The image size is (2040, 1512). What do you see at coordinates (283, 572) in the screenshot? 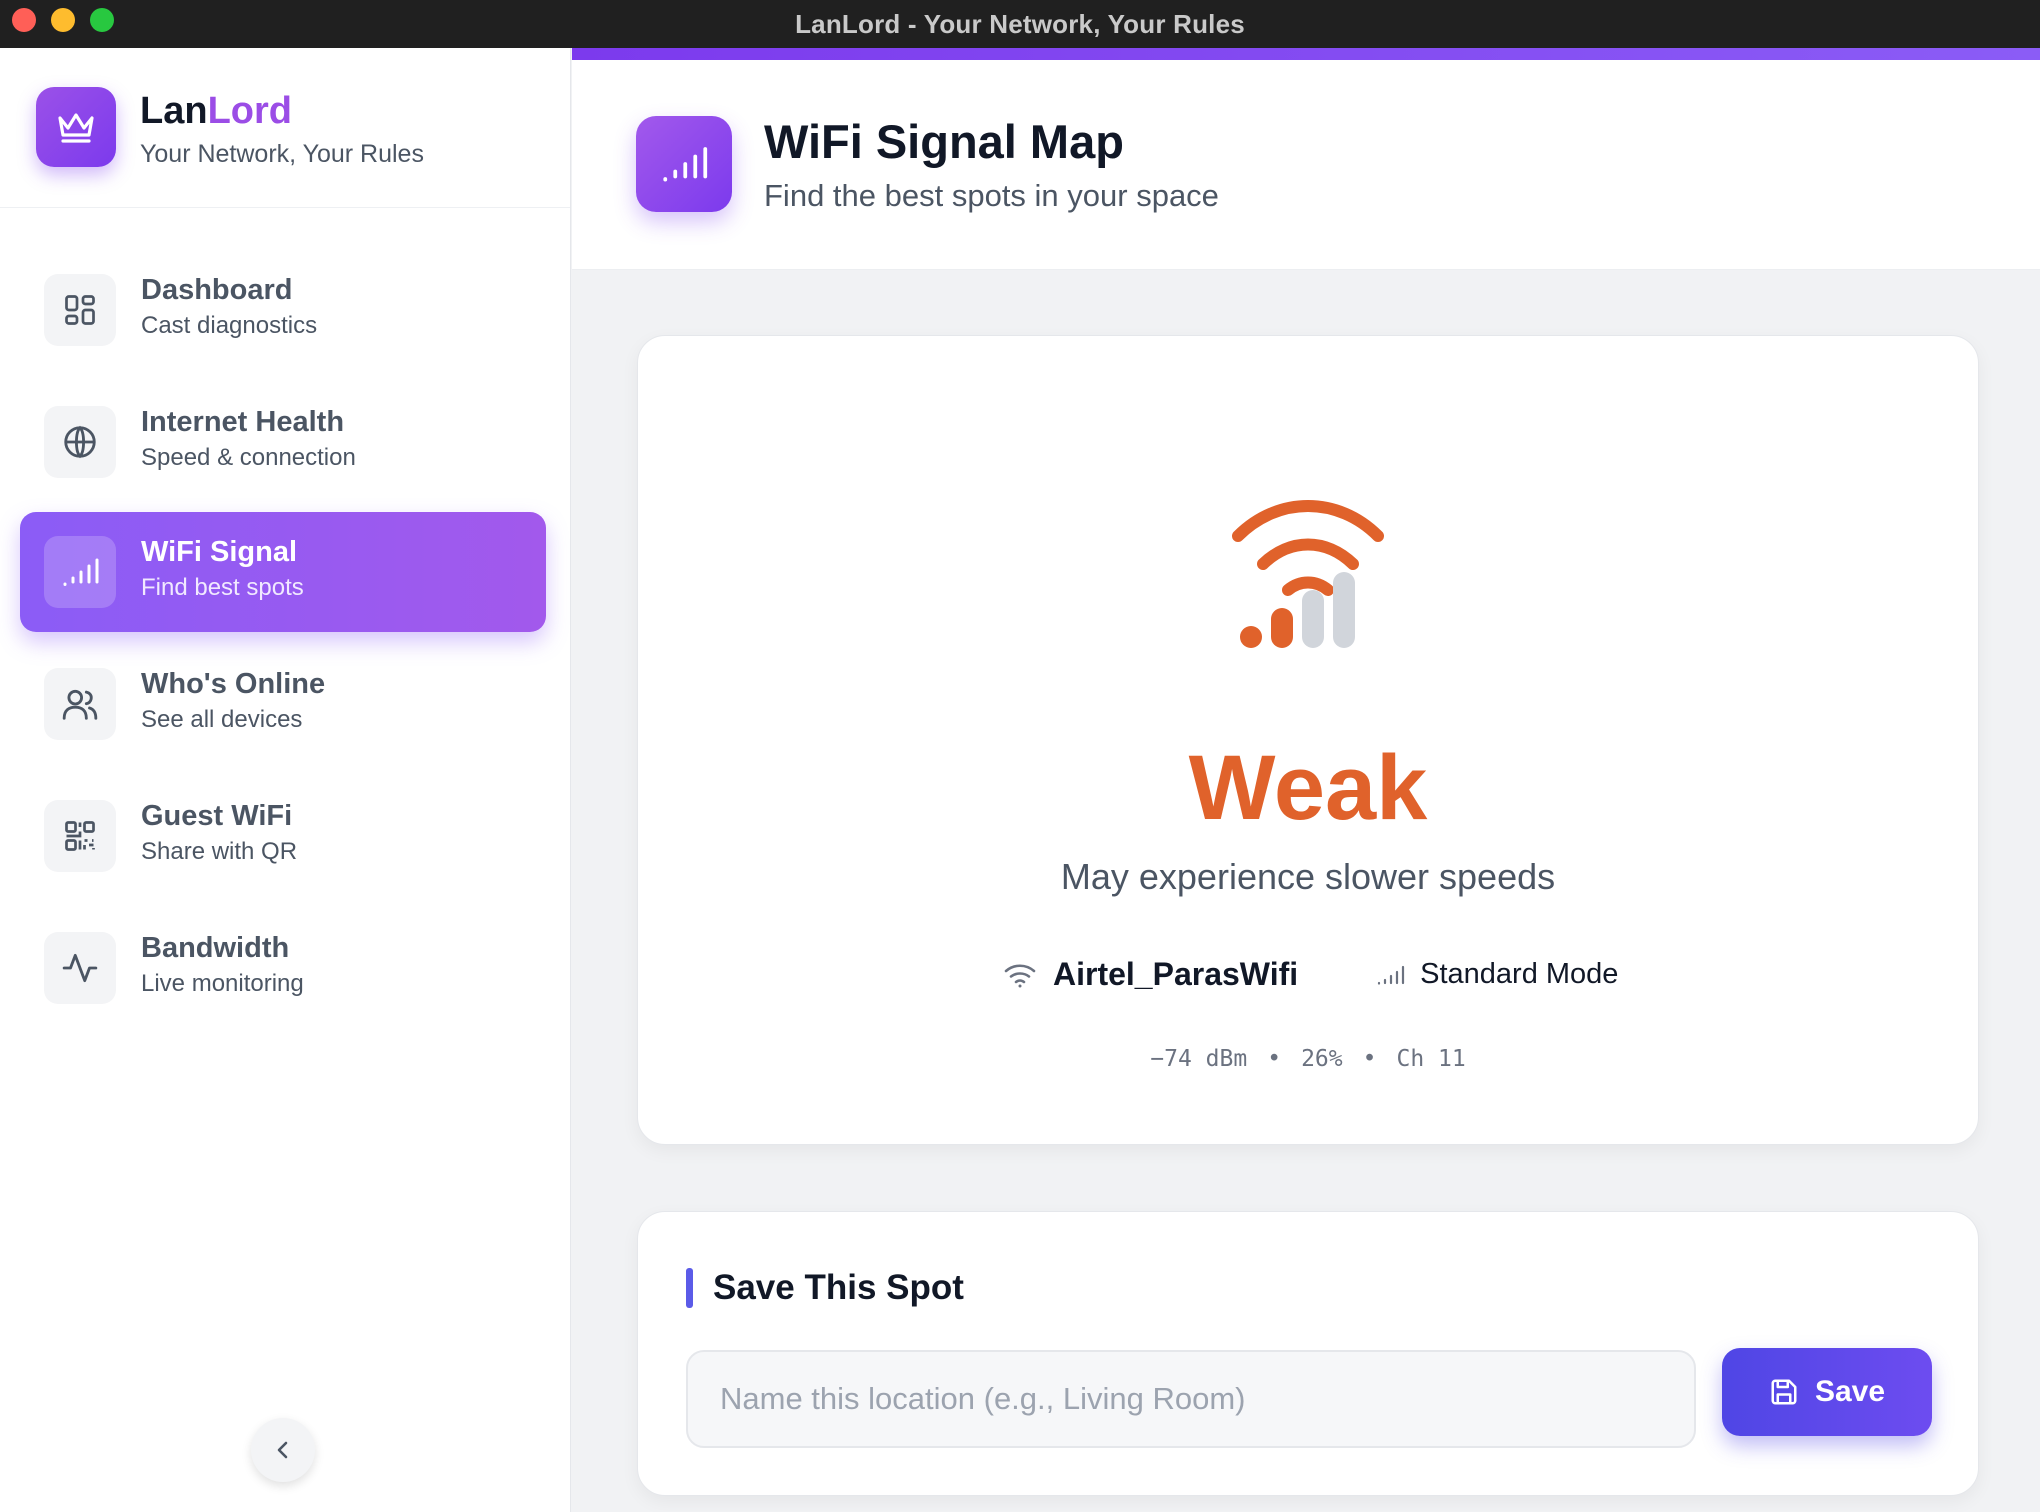
I see `sidebar-item-wifi-signal: WiFi Signal Find best spots` at bounding box center [283, 572].